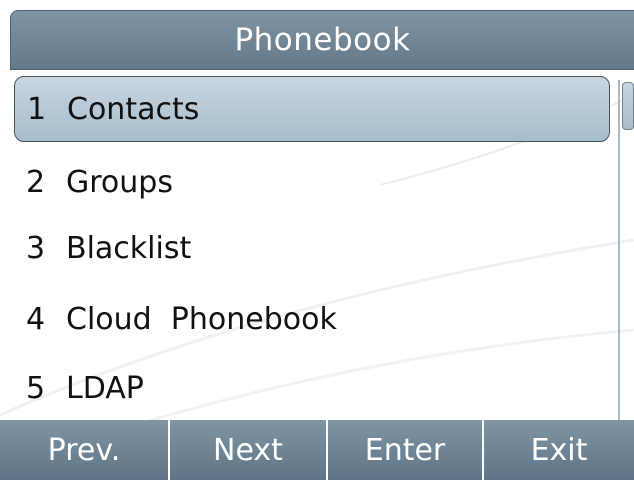 This screenshot has height=480, width=634. Describe the element at coordinates (85, 450) in the screenshot. I see `prev-button: Prev.` at that location.